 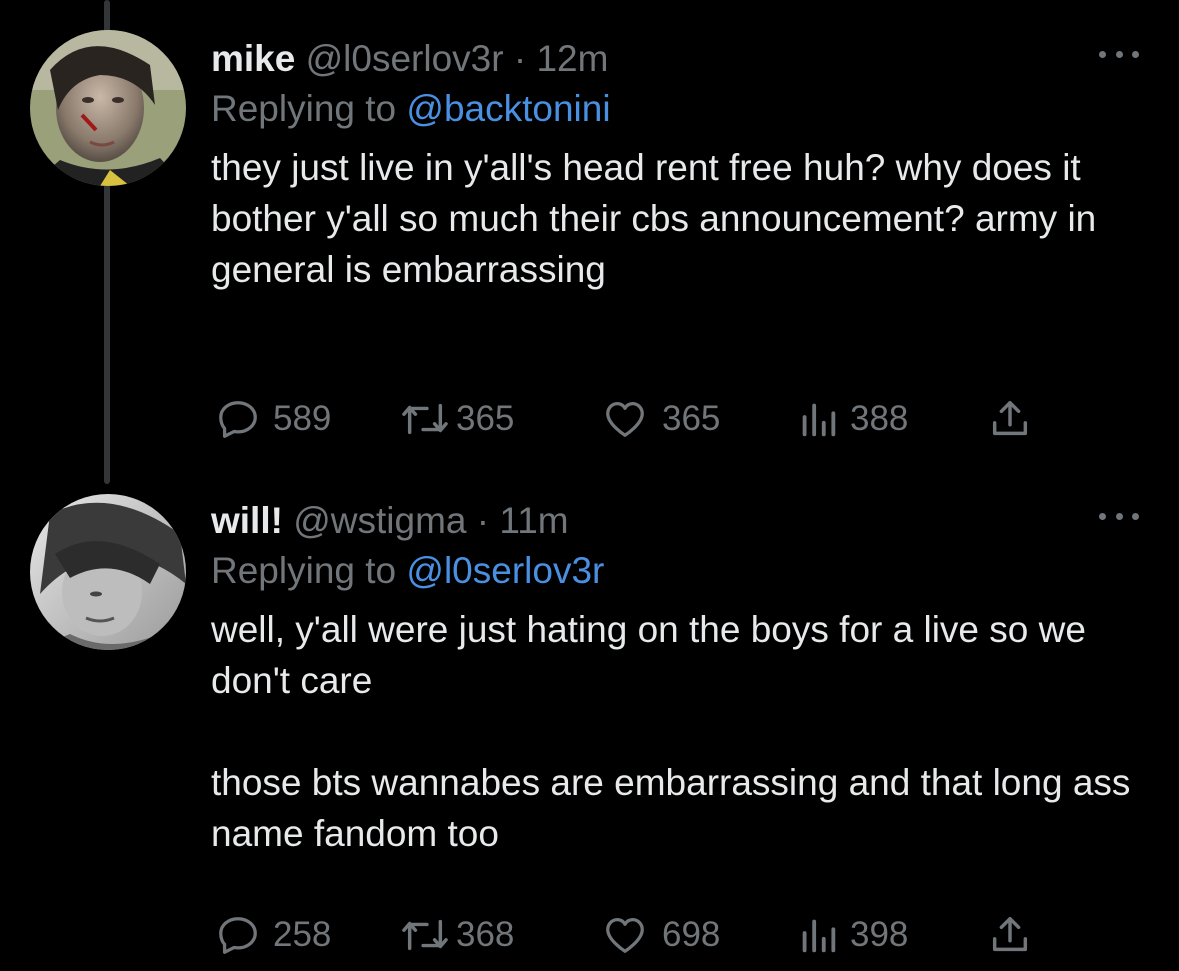 I want to click on replying-to: Replying to @l0serlov3r, so click(x=675, y=571).